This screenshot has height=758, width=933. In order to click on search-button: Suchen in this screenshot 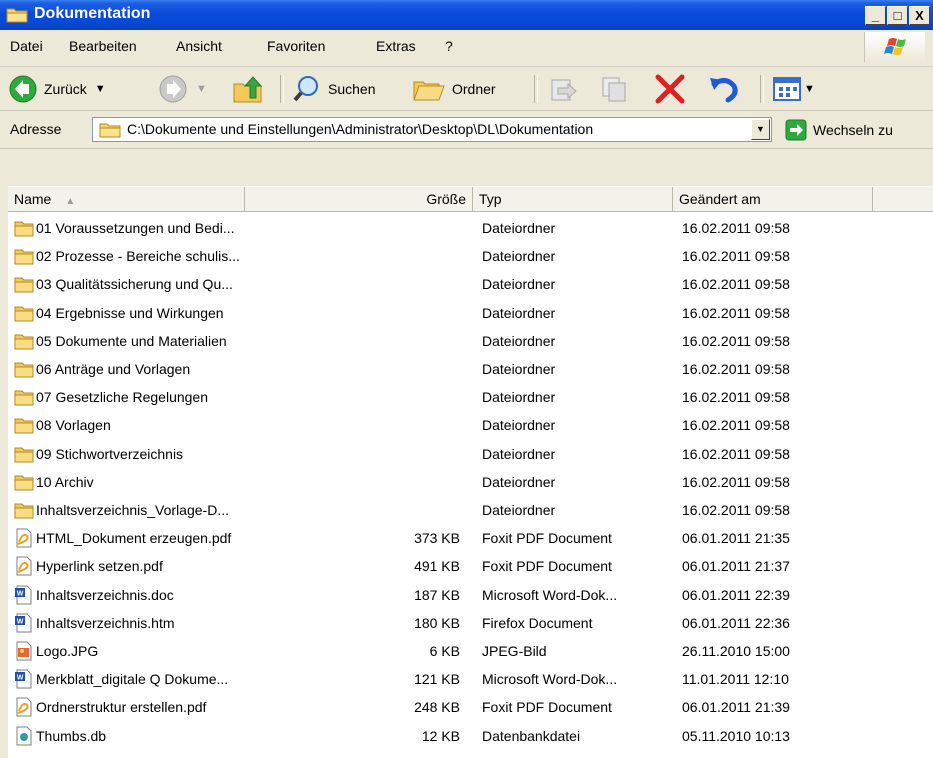, I will do `click(333, 89)`.